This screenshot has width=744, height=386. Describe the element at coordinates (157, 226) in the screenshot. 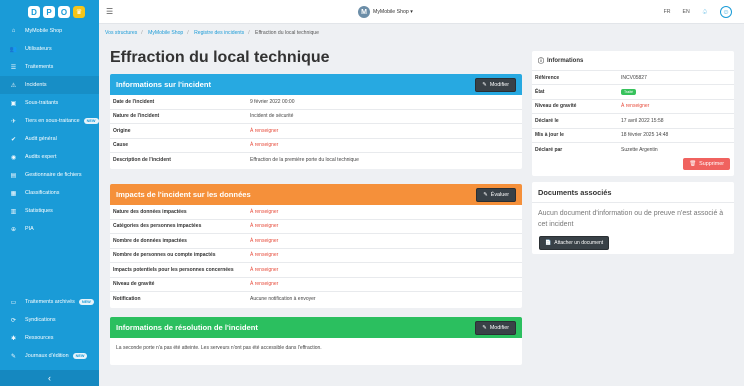

I see `detail-label: Catégories des personnes impactées` at that location.